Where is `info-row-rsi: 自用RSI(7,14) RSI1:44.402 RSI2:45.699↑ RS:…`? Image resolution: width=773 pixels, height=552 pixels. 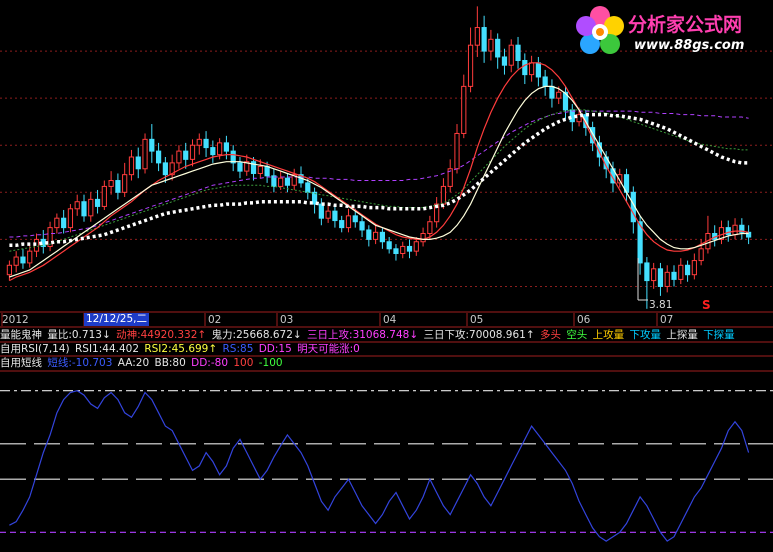 info-row-rsi: 自用RSI(7,14) RSI1:44.402 RSI2:45.699↑ RS:… is located at coordinates (181, 349).